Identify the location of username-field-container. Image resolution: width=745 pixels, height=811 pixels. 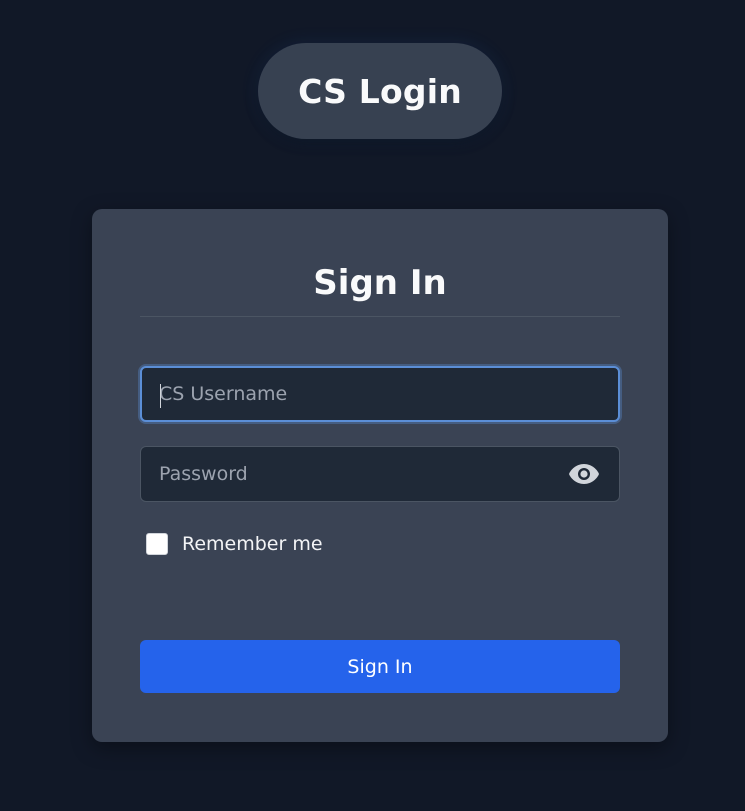
(380, 394).